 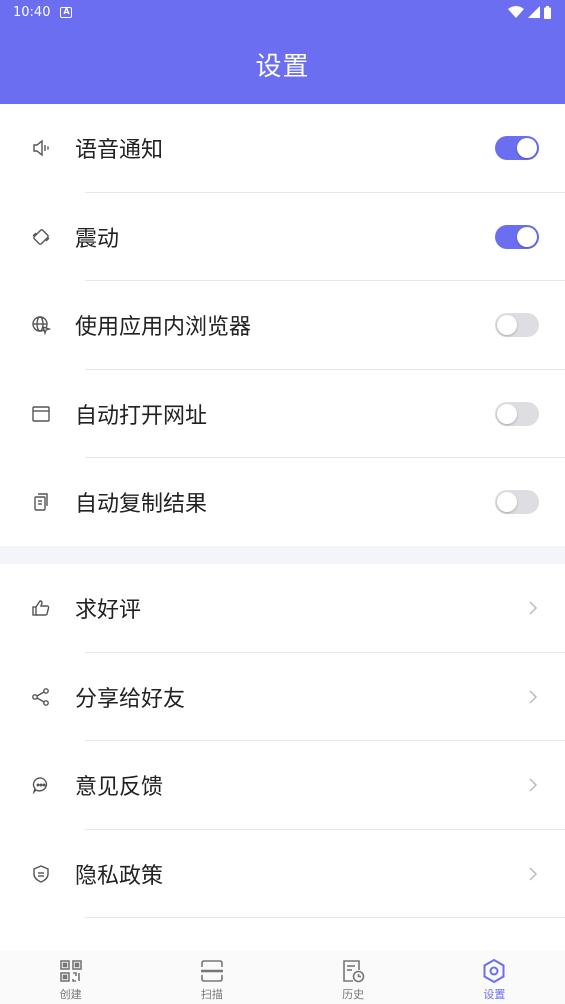 I want to click on tab-label: 历史, so click(x=353, y=994).